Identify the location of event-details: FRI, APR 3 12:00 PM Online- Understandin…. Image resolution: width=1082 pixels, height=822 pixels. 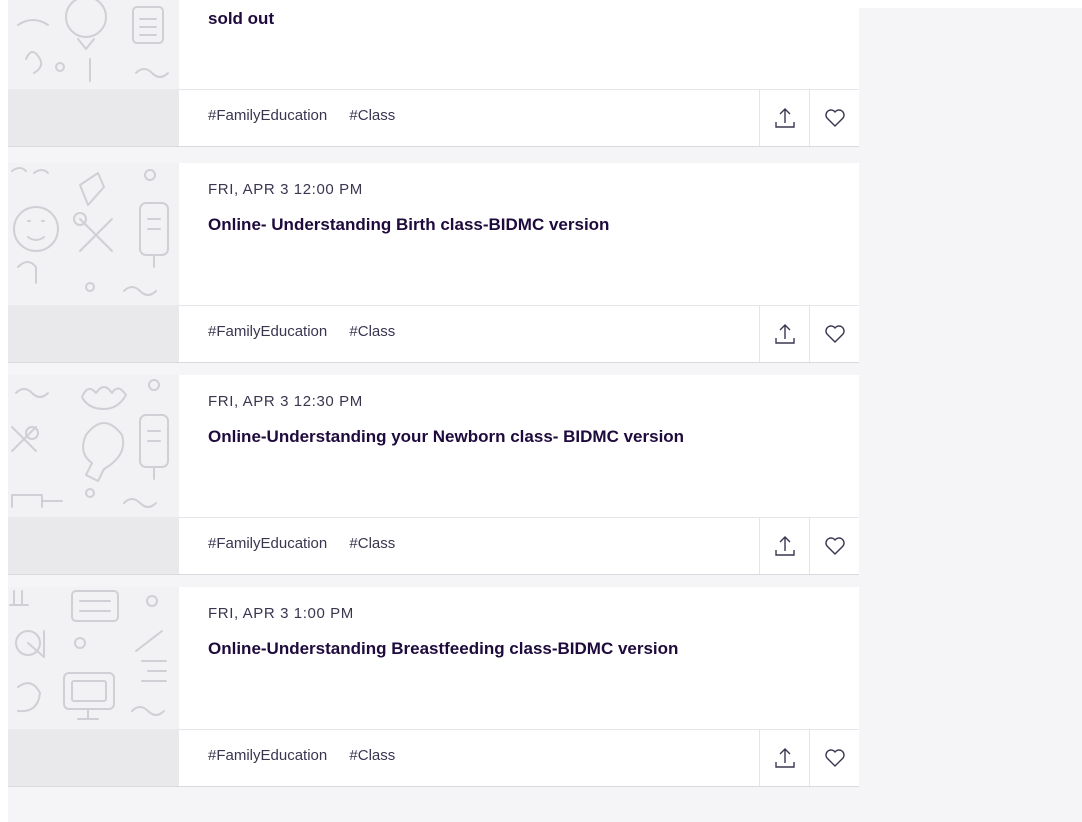
(519, 234).